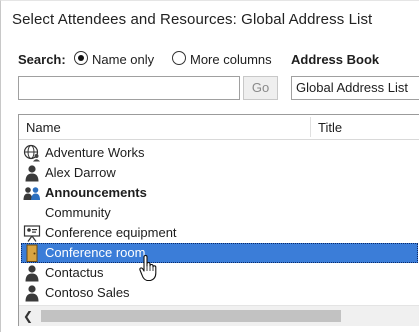 Image resolution: width=419 pixels, height=332 pixels. I want to click on globe-contact-icon, so click(31, 153).